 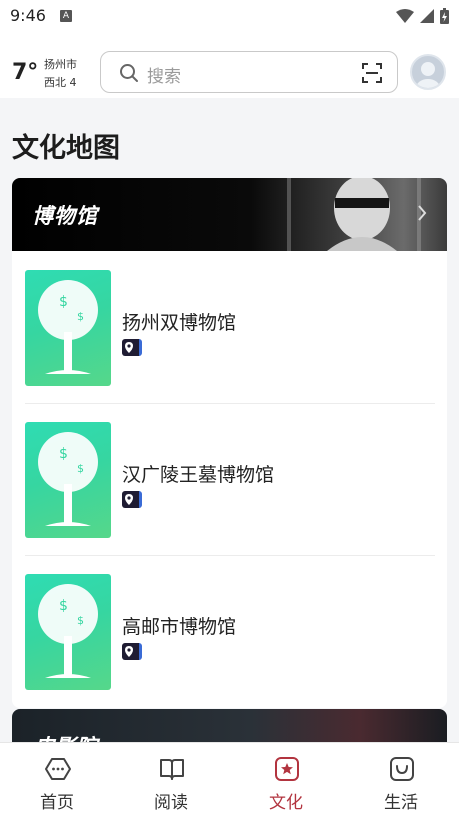 I want to click on nav-culture: 文化, so click(x=286, y=779).